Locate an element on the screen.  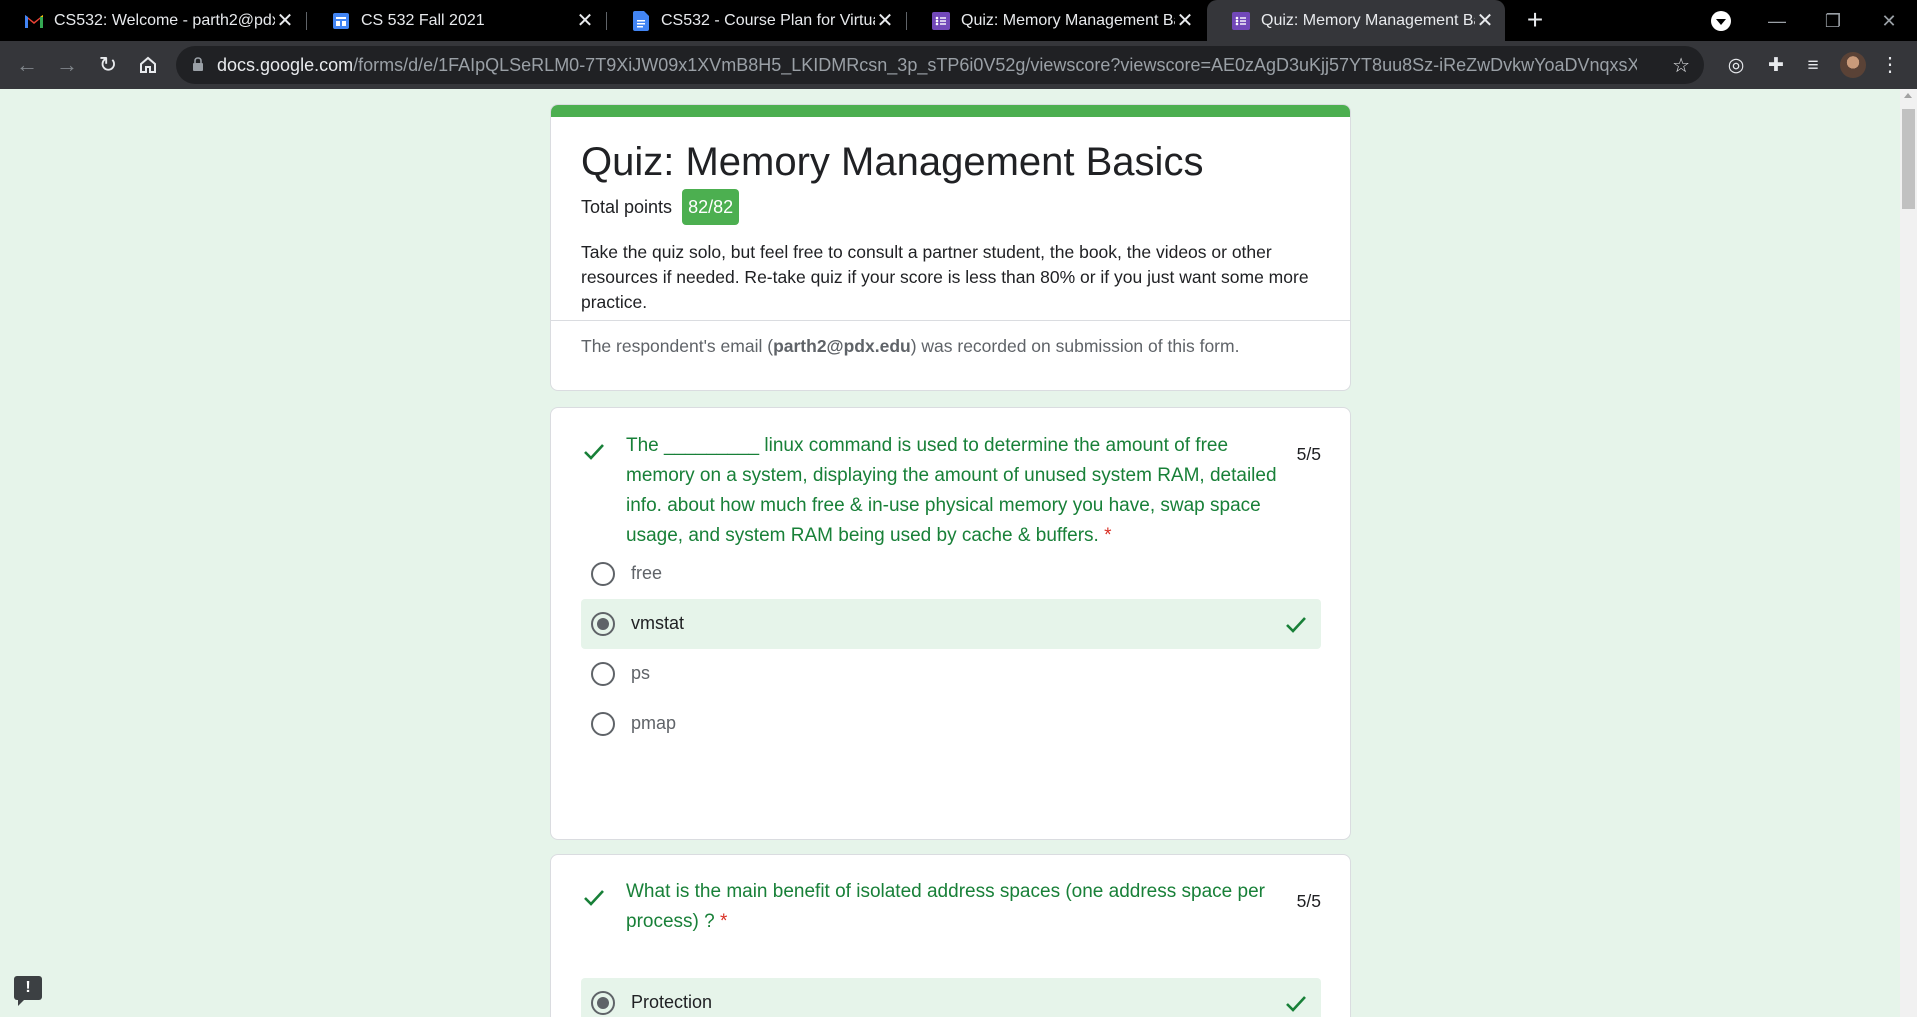
form-title: Quiz: Memory Management Basics is located at coordinates (892, 162).